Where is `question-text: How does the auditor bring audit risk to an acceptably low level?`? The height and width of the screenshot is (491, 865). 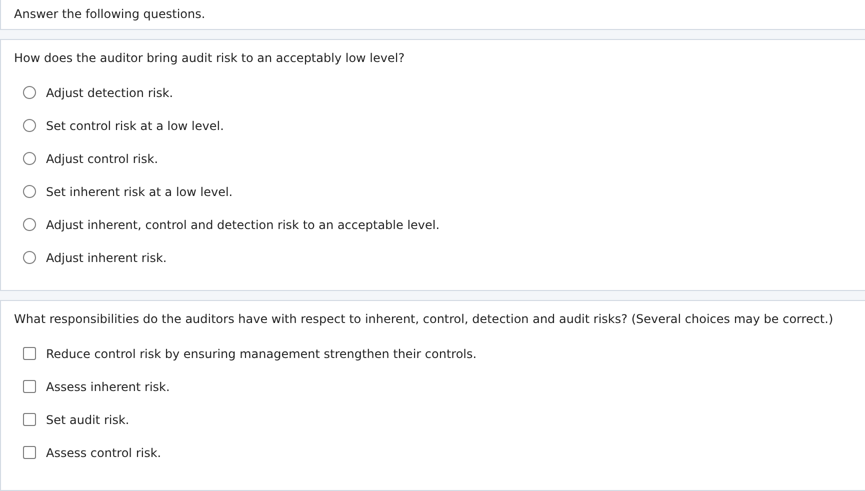 question-text: How does the auditor bring audit risk to an acceptably low level? is located at coordinates (210, 58).